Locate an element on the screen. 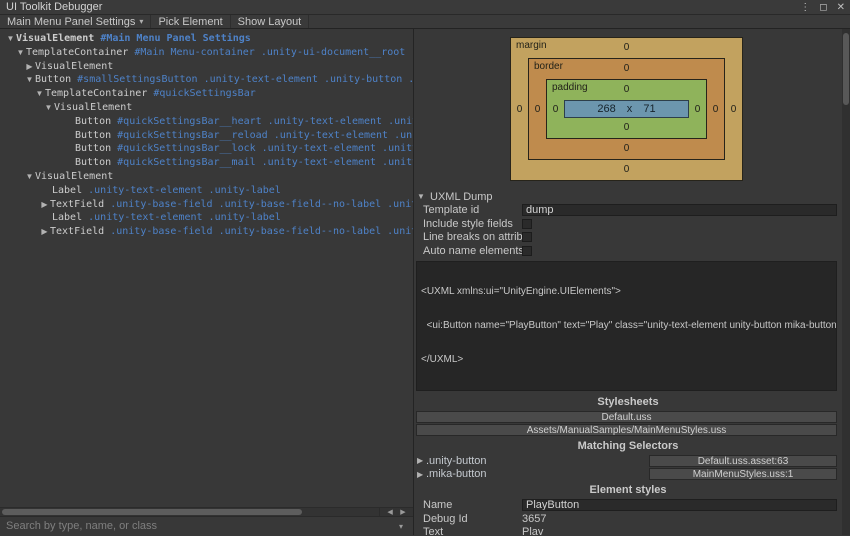  panel-selector-dropdown: Main Menu Panel Settings ▾ is located at coordinates (76, 21).